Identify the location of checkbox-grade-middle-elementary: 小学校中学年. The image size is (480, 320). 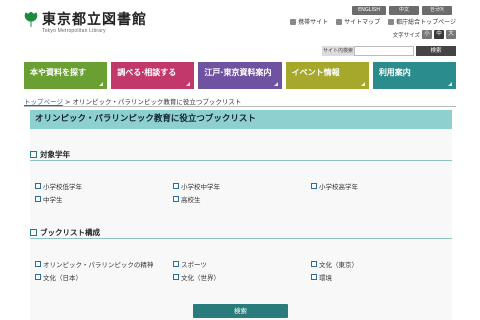
(196, 186).